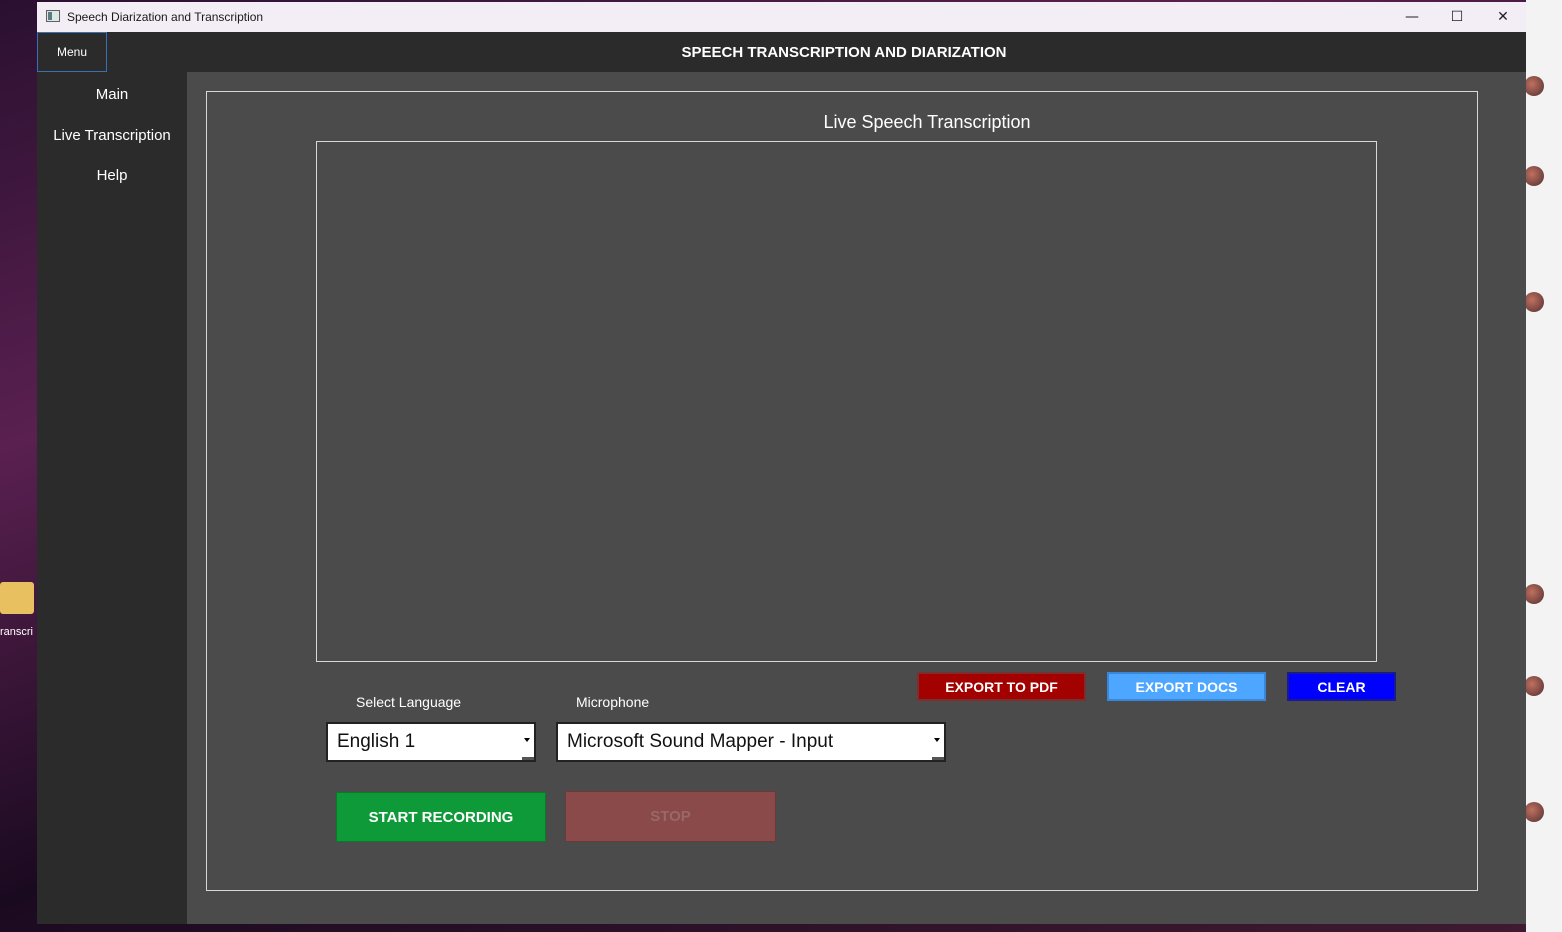  Describe the element at coordinates (112, 94) in the screenshot. I see `sidebar-item-main: Main` at that location.